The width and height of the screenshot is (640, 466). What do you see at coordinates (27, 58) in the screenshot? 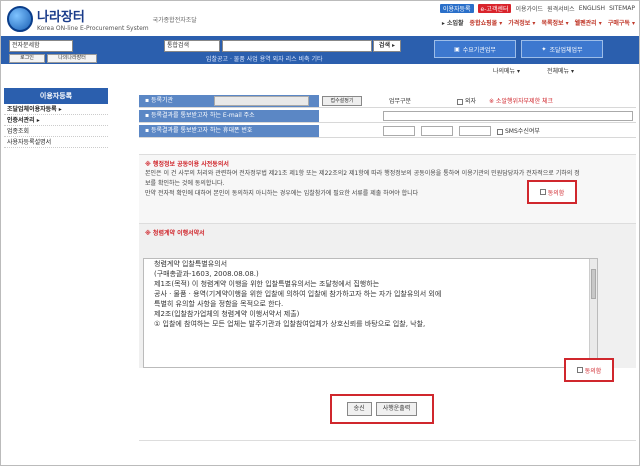
I see `login-button: 로그인` at bounding box center [27, 58].